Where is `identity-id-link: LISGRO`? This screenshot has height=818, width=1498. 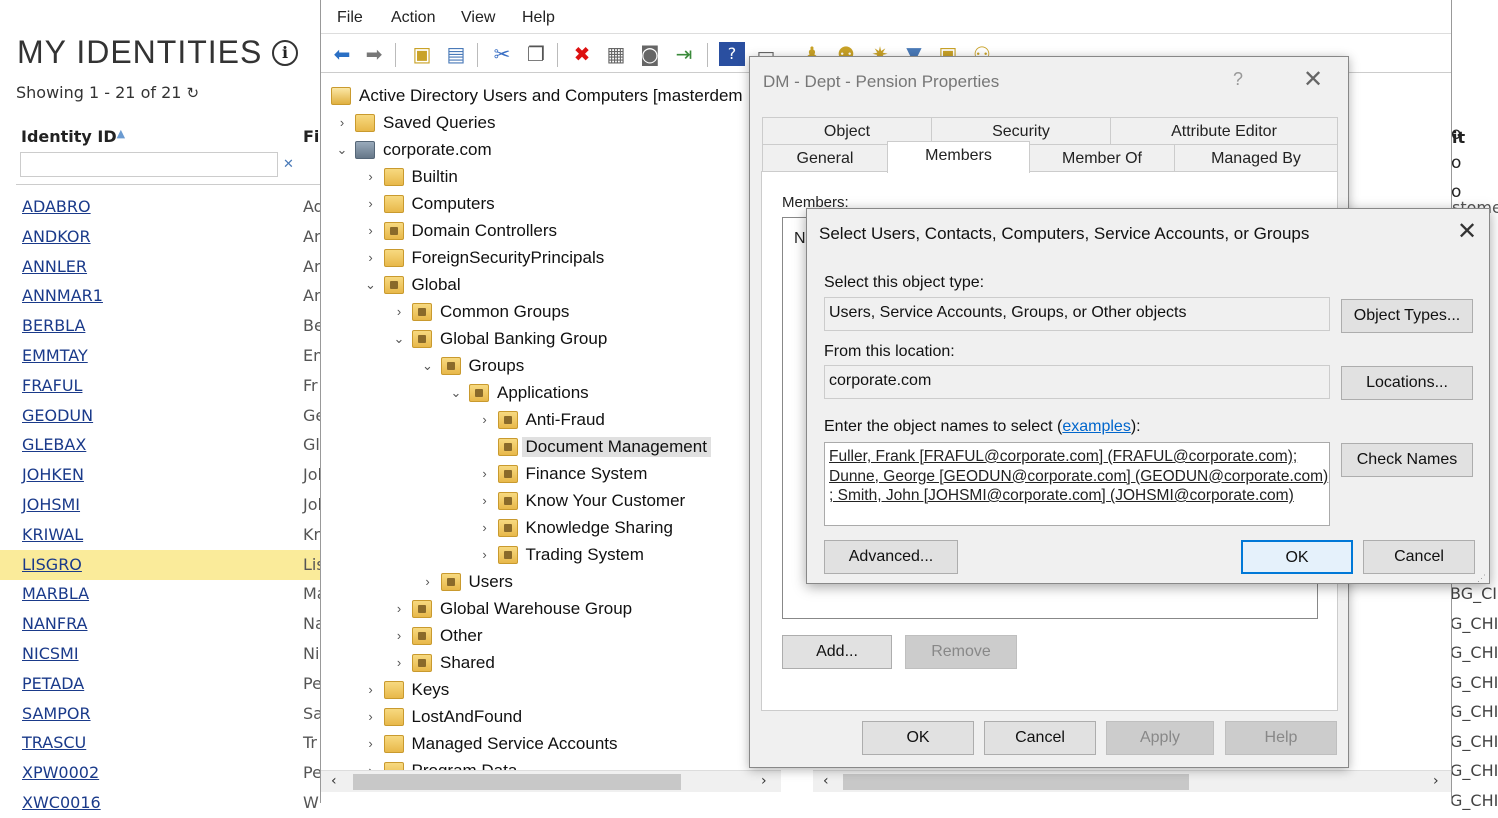 identity-id-link: LISGRO is located at coordinates (52, 564).